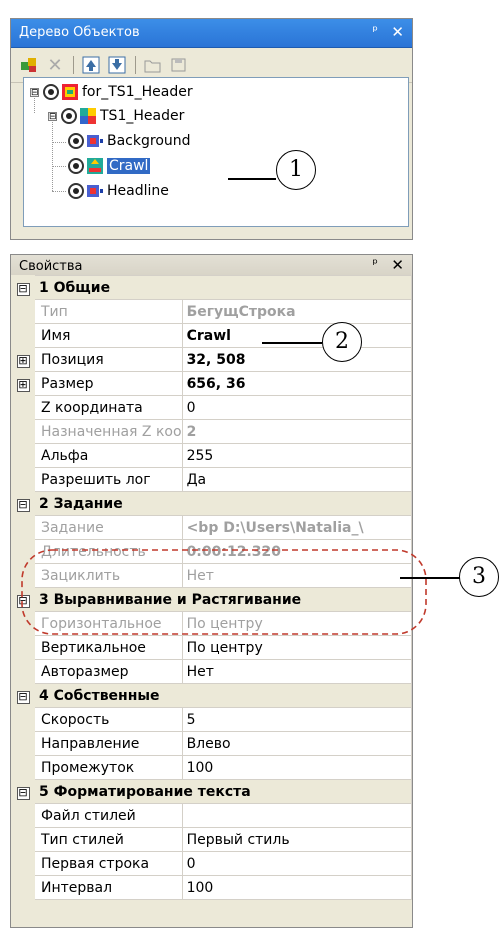 The width and height of the screenshot is (501, 938). Describe the element at coordinates (479, 577) in the screenshot. I see `callout-3: 3` at that location.